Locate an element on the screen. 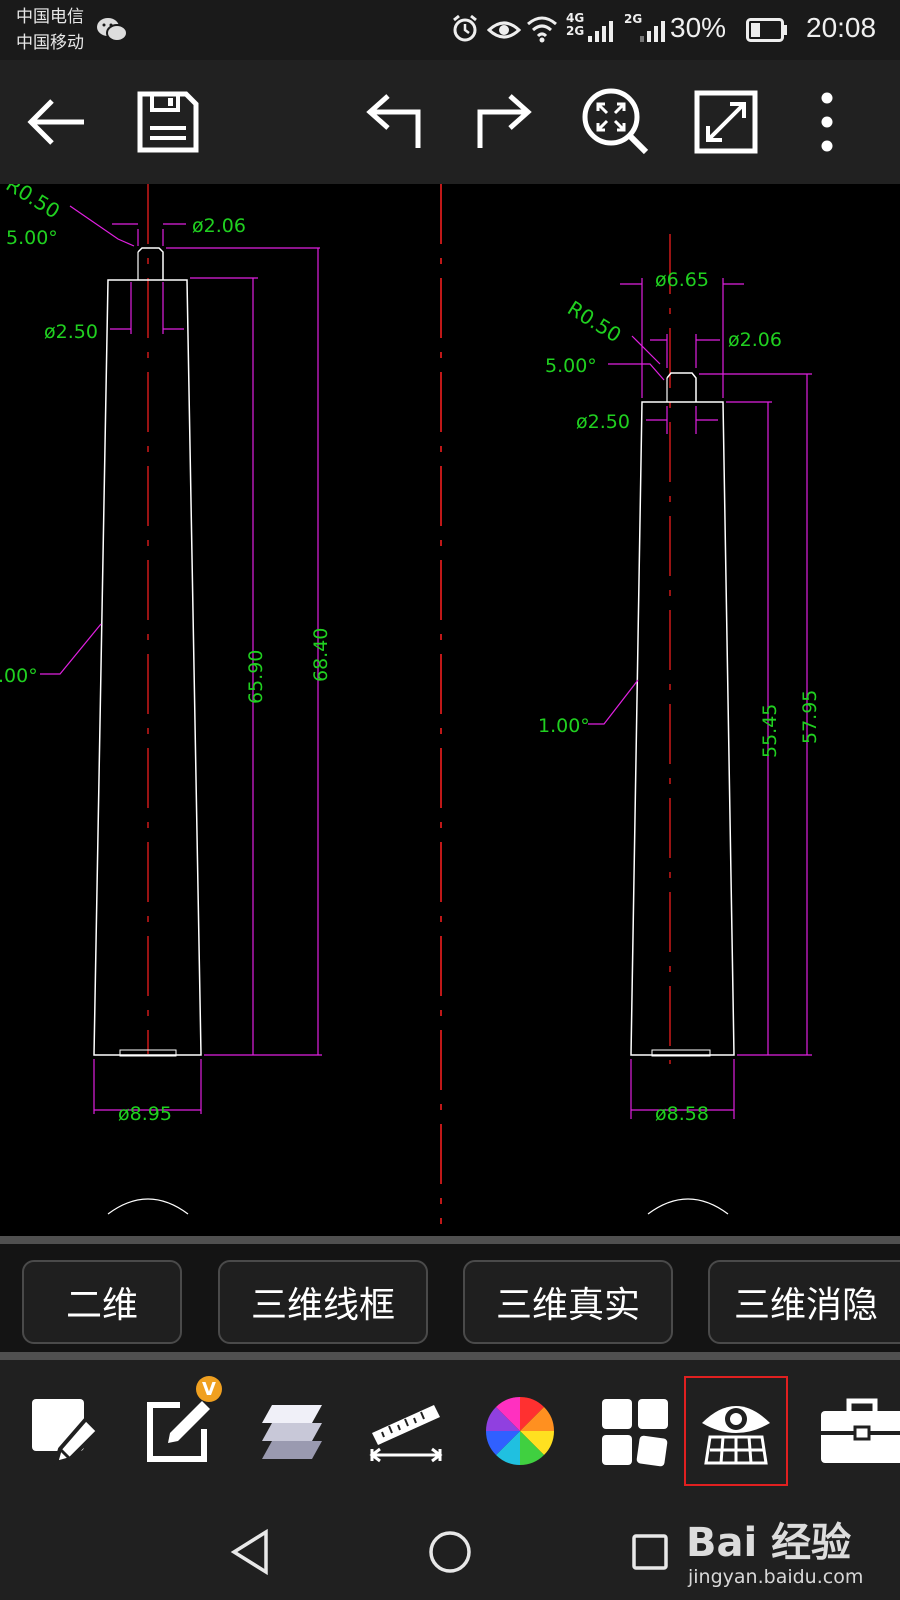 The image size is (900, 1600). left-inner-height: 65.90 is located at coordinates (256, 677).